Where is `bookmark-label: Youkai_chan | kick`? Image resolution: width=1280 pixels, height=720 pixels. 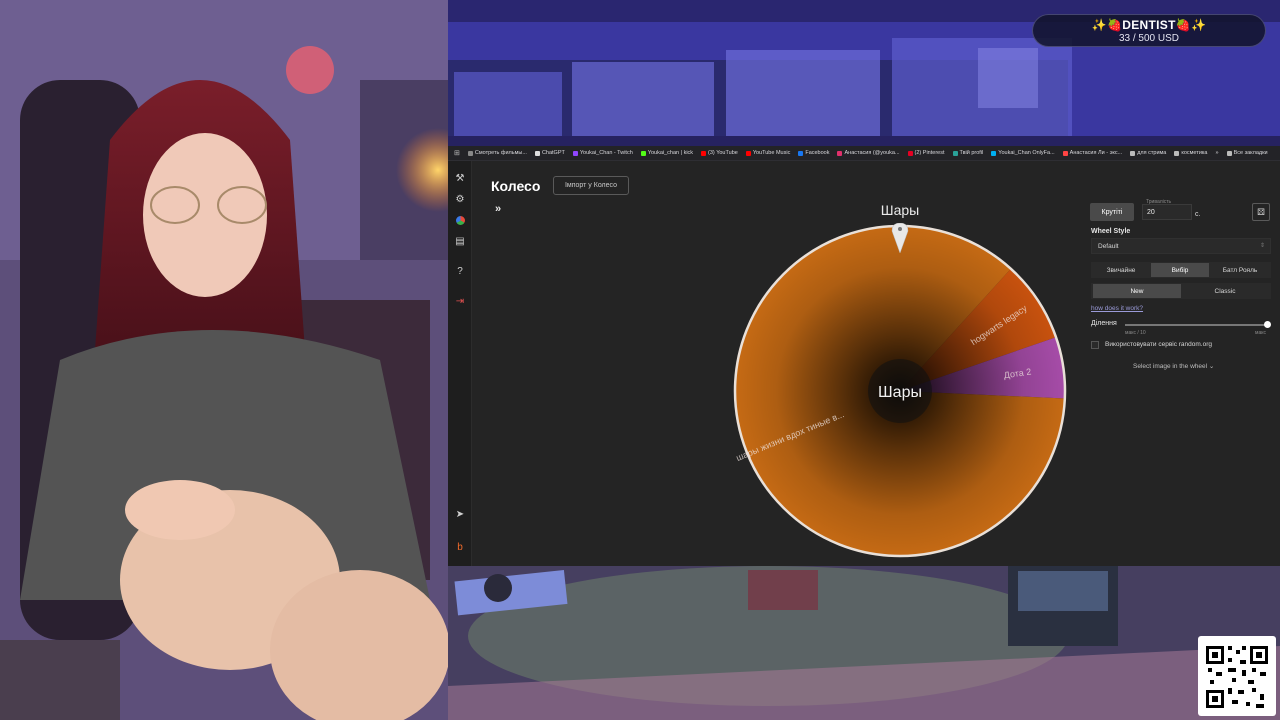 bookmark-label: Youkai_chan | kick is located at coordinates (670, 153).